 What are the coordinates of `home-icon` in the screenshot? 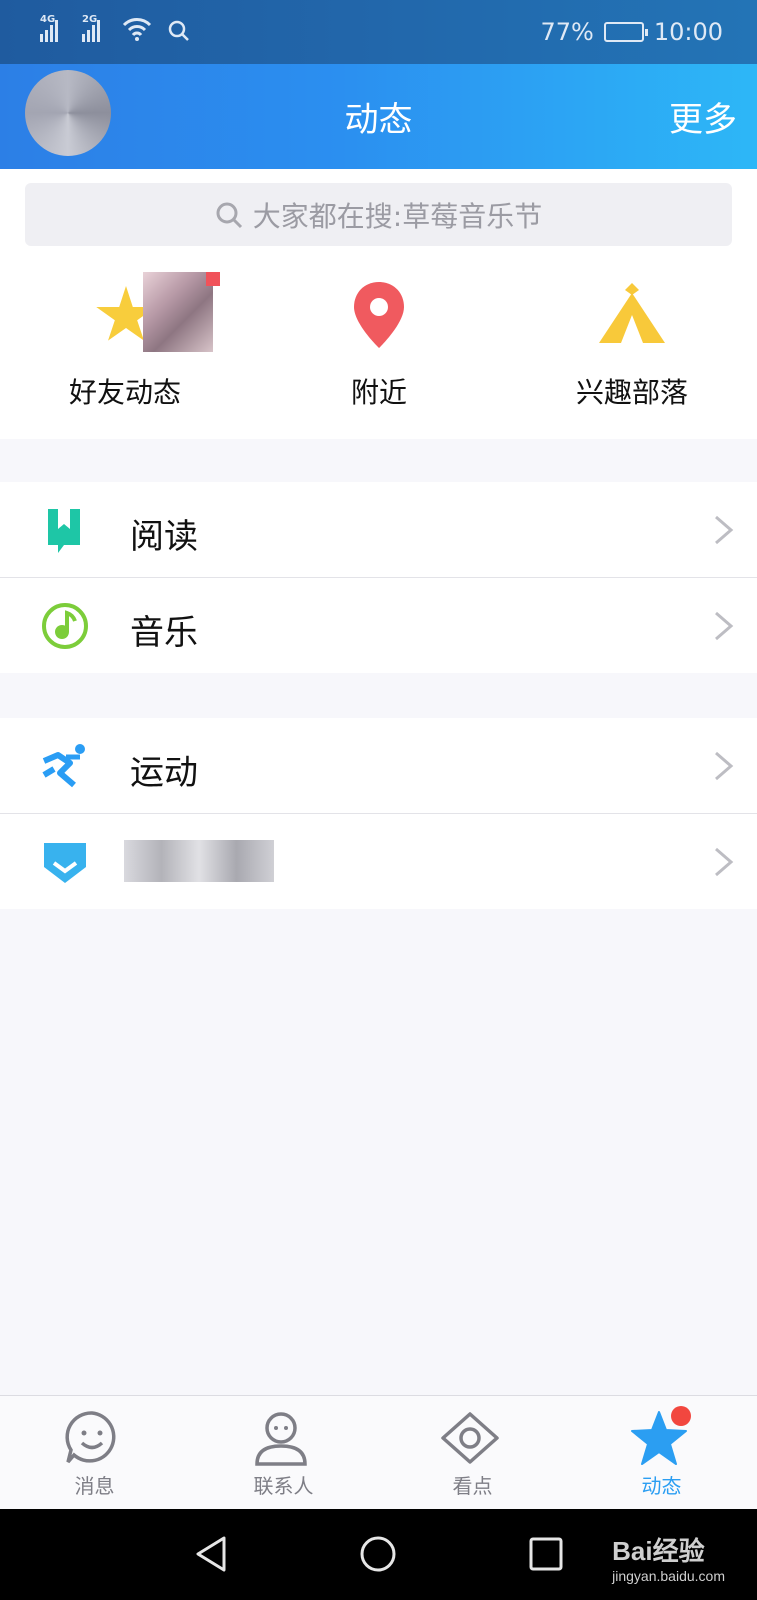 It's located at (378, 1554).